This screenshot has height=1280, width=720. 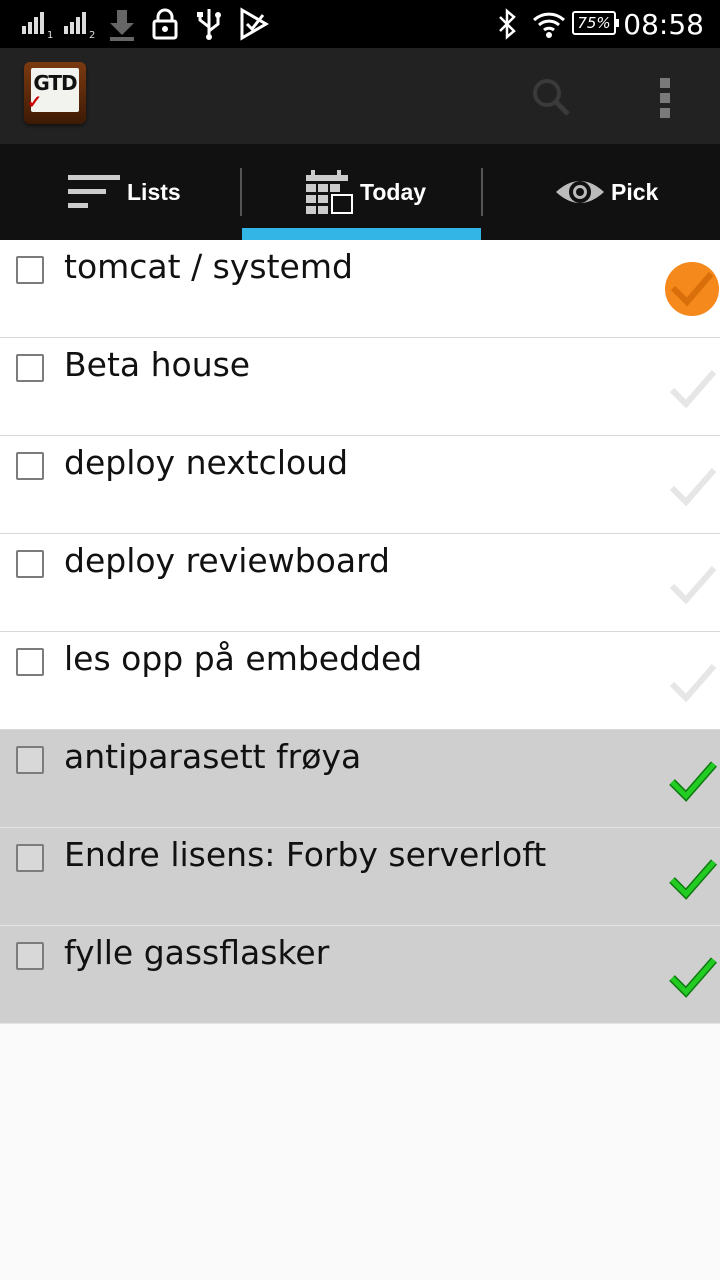 I want to click on overflow-menu-button, so click(x=664, y=97).